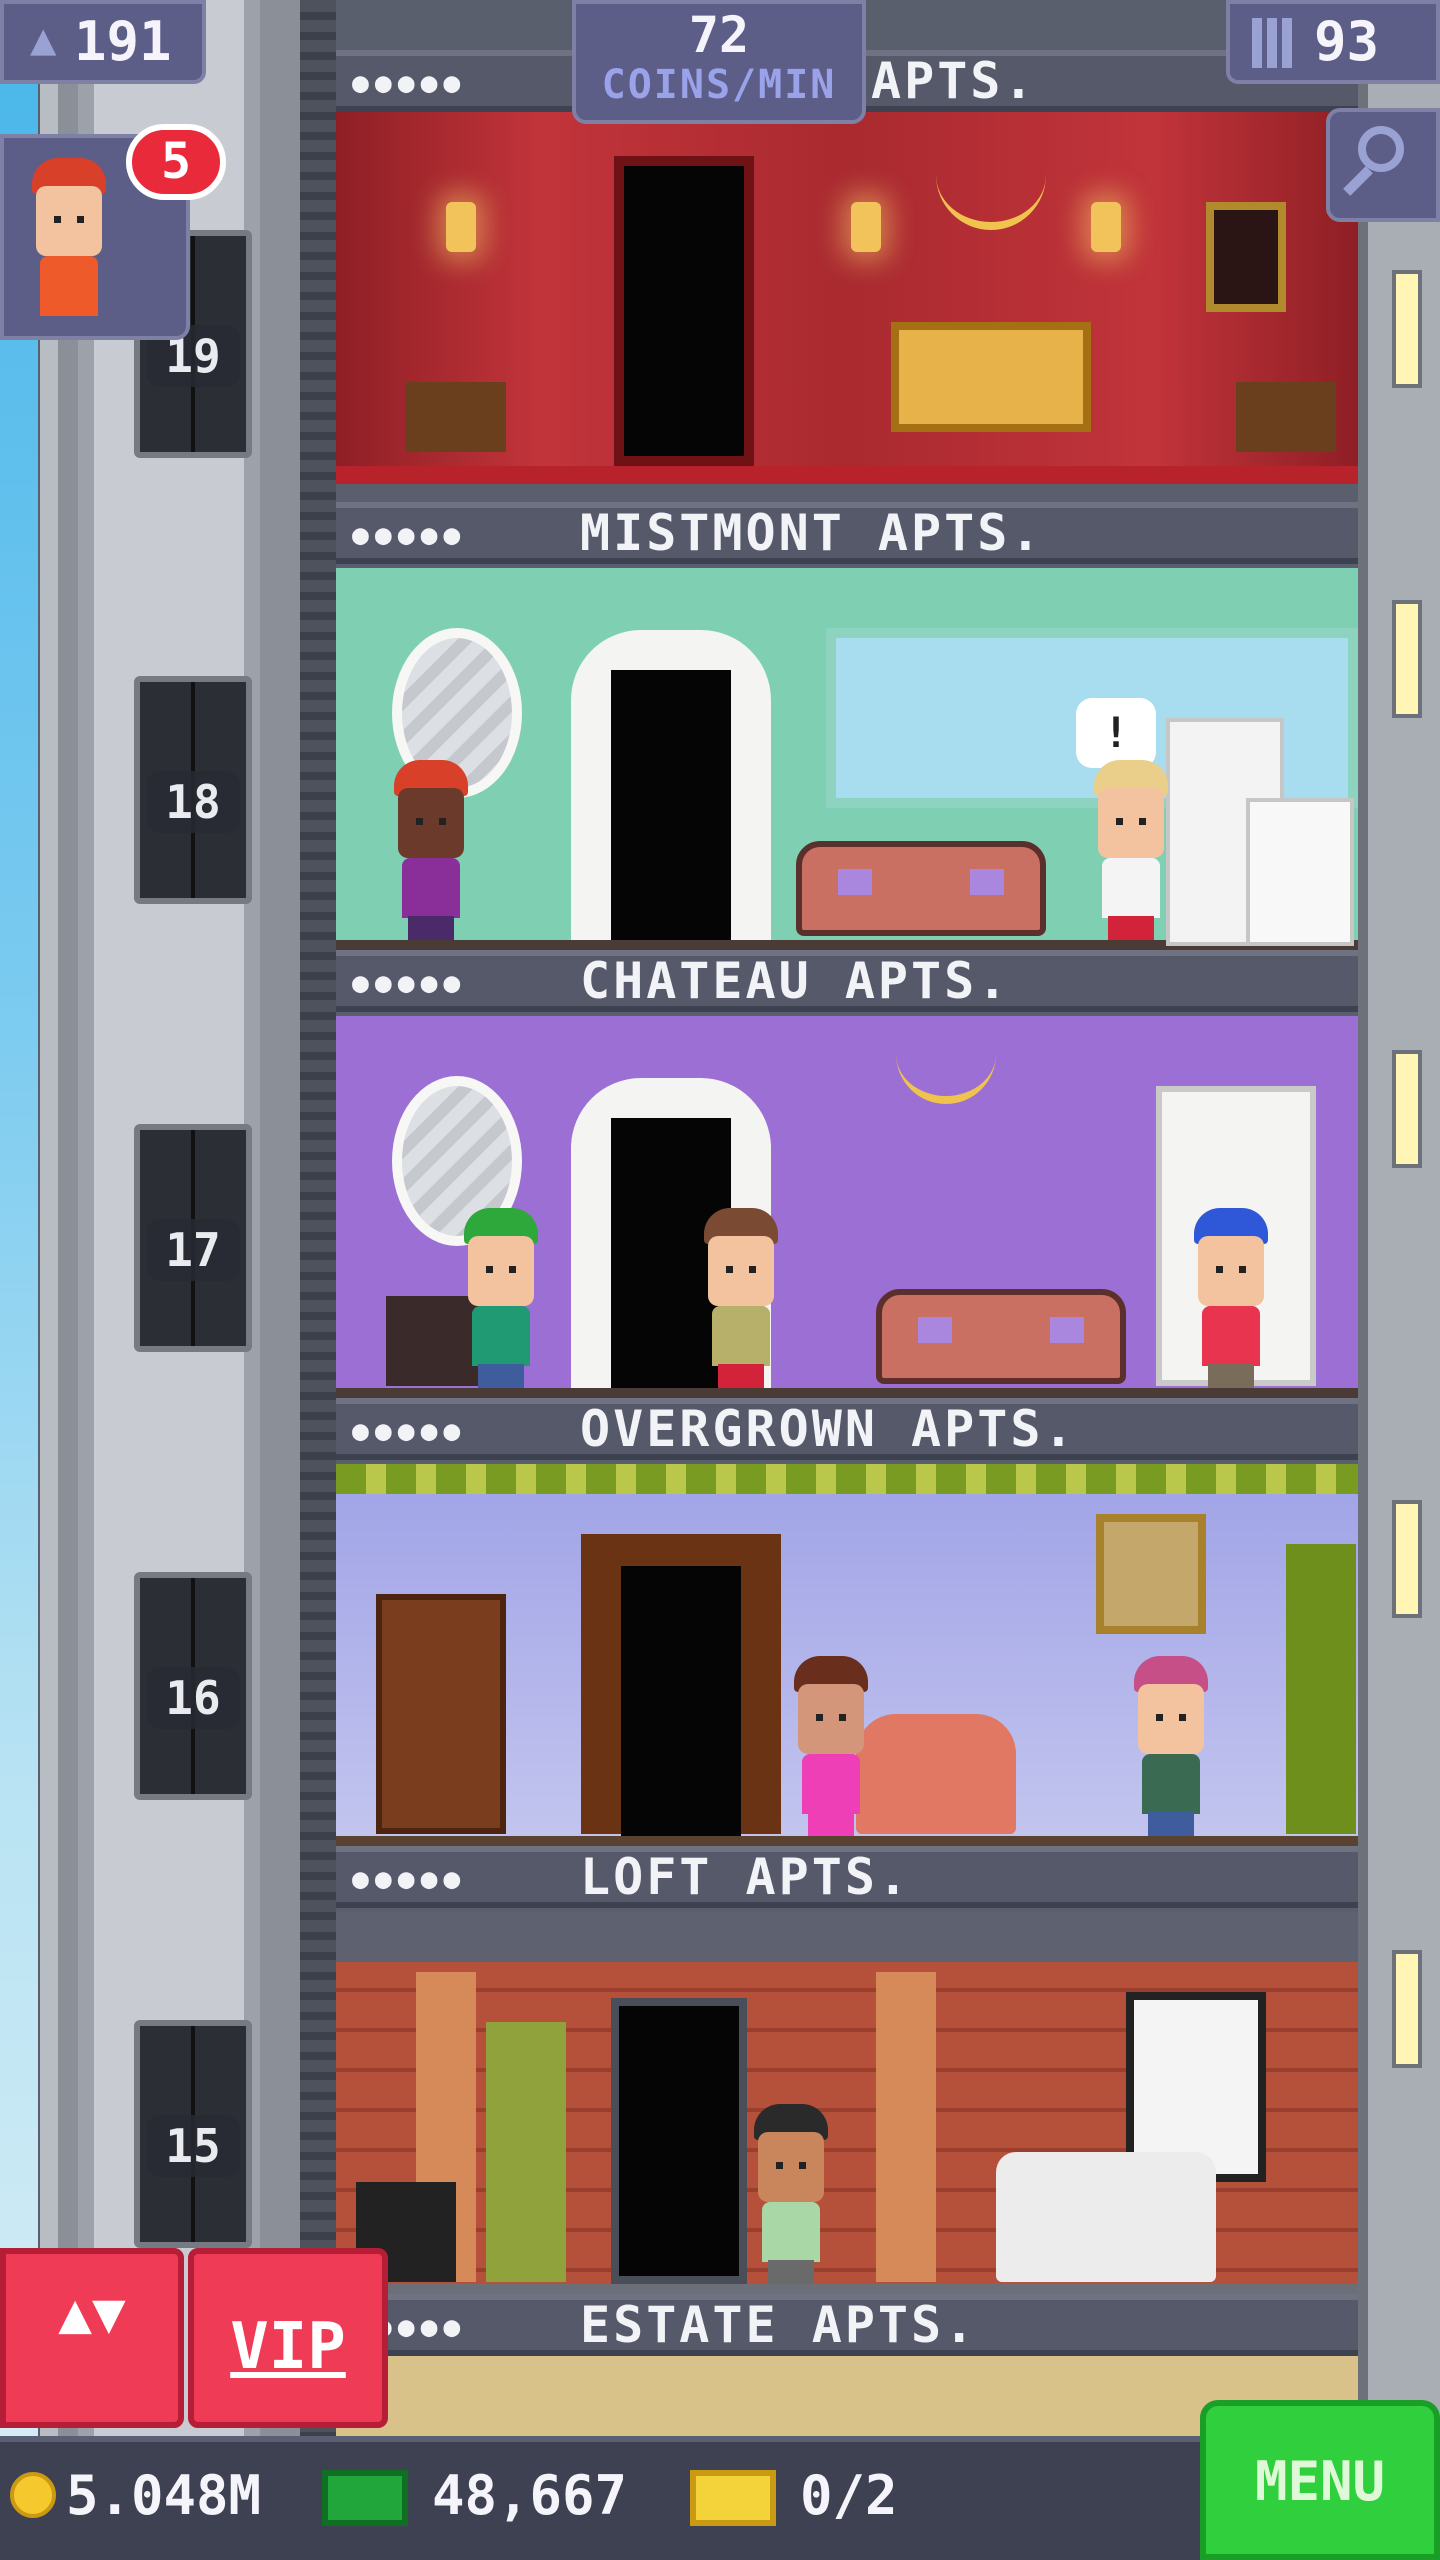  I want to click on vines, so click(847, 1479).